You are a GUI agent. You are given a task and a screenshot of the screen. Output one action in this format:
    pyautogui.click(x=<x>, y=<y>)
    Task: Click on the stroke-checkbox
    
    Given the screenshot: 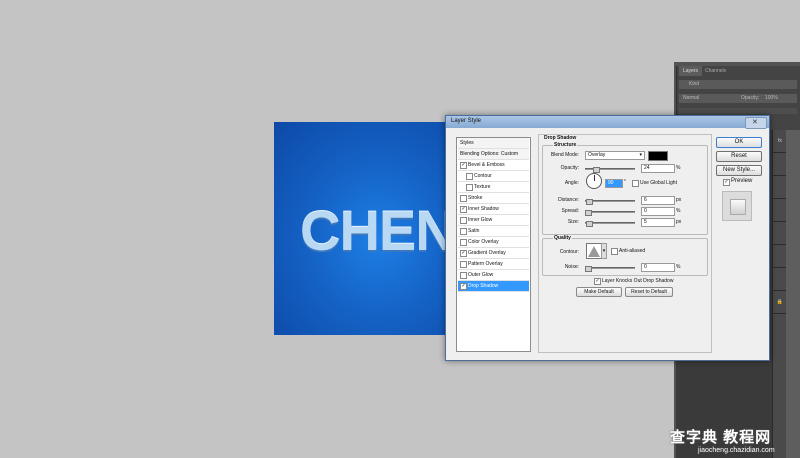 What is the action you would take?
    pyautogui.click(x=463, y=198)
    